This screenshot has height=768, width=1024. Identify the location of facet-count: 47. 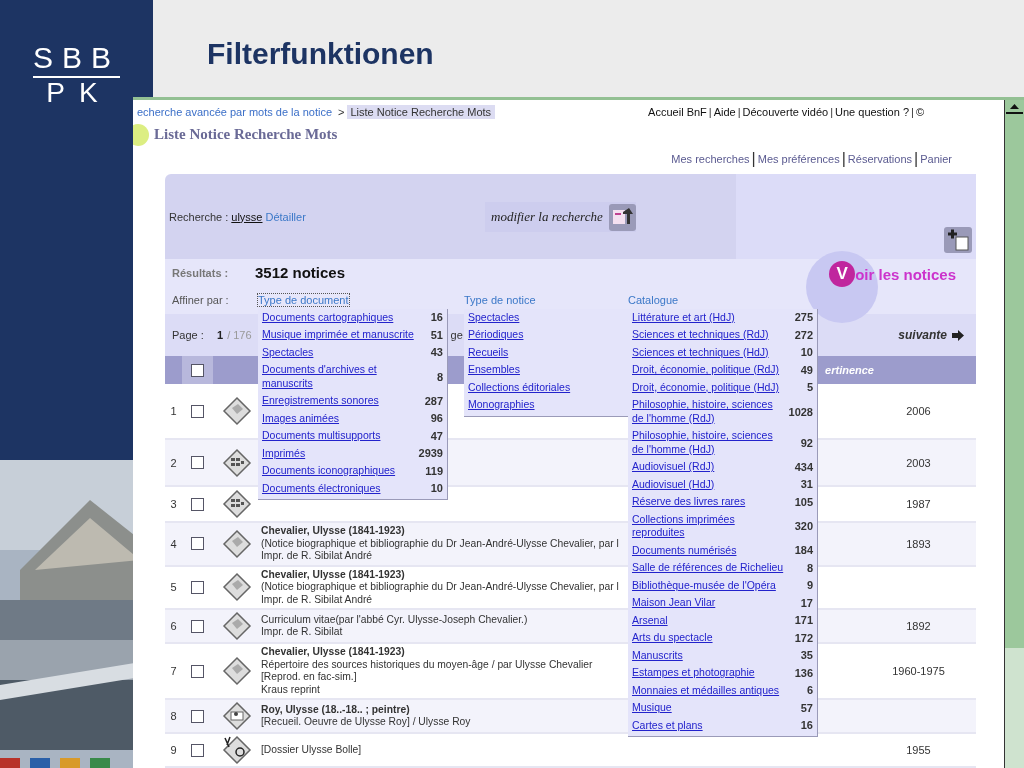
(436, 435).